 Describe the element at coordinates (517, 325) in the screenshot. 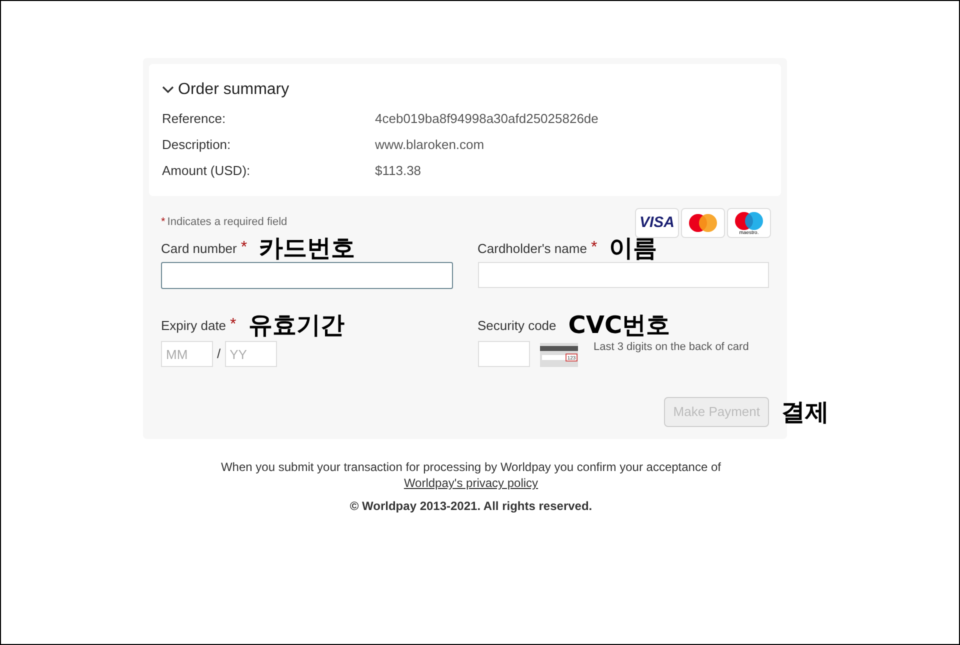

I see `field-label: Security code` at that location.